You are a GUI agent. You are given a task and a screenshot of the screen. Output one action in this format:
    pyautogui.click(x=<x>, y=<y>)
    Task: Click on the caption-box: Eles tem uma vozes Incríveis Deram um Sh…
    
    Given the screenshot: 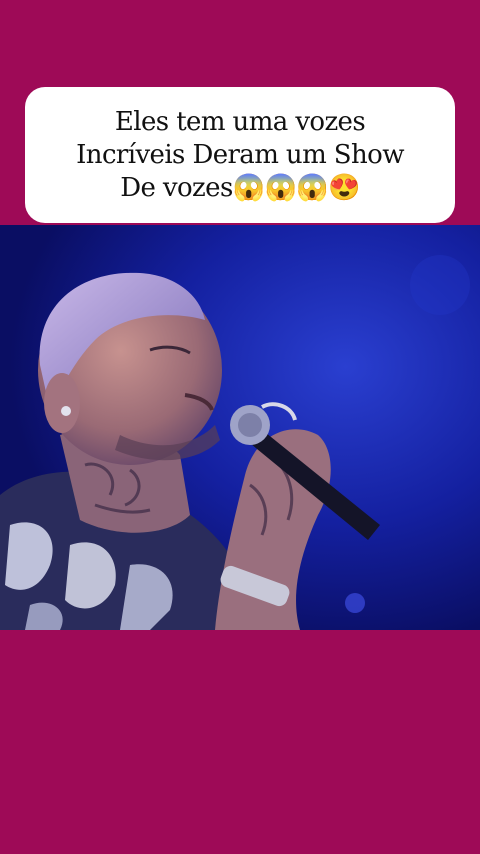 What is the action you would take?
    pyautogui.click(x=240, y=155)
    